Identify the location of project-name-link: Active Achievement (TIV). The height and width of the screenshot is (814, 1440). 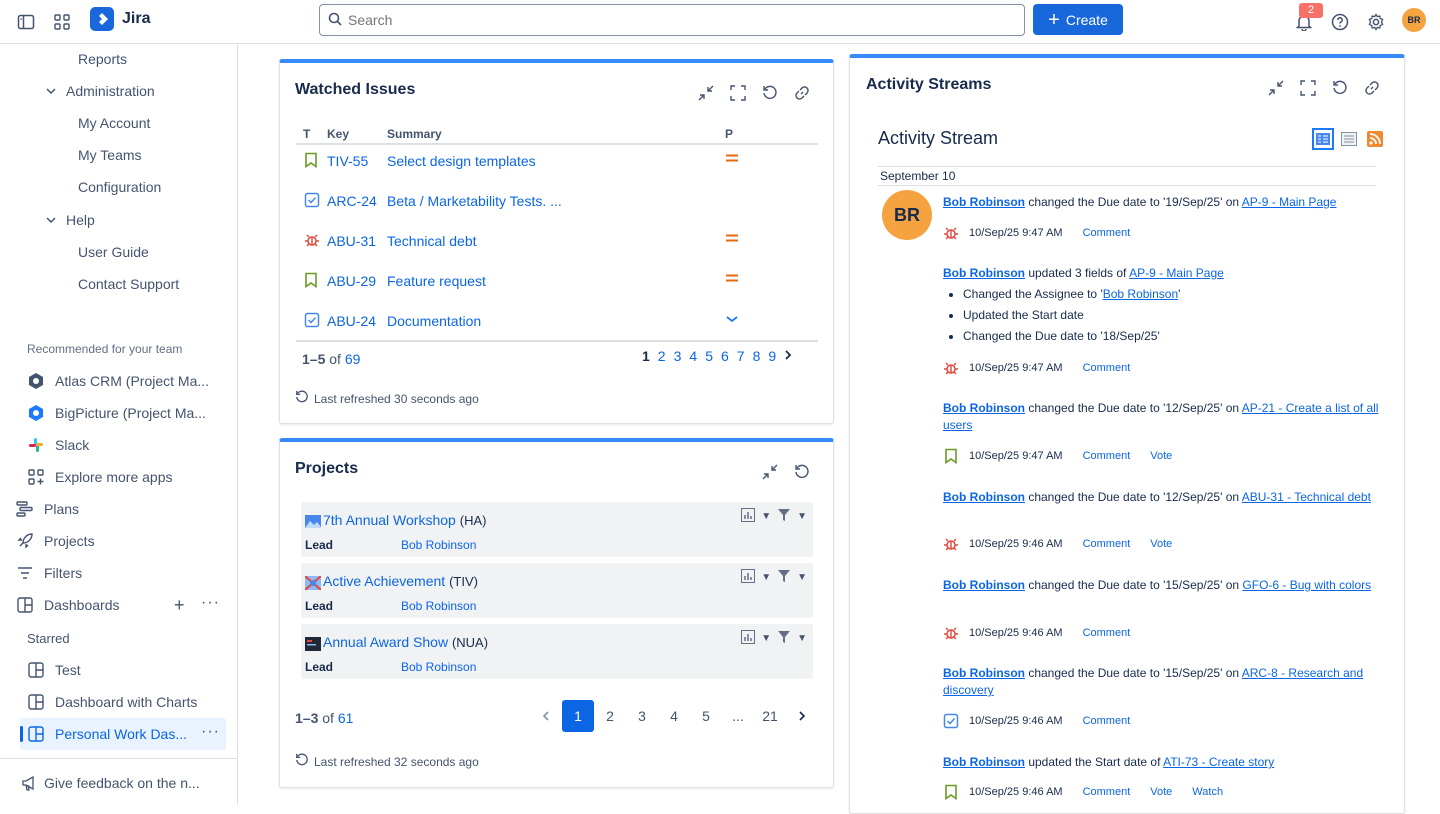
(400, 581).